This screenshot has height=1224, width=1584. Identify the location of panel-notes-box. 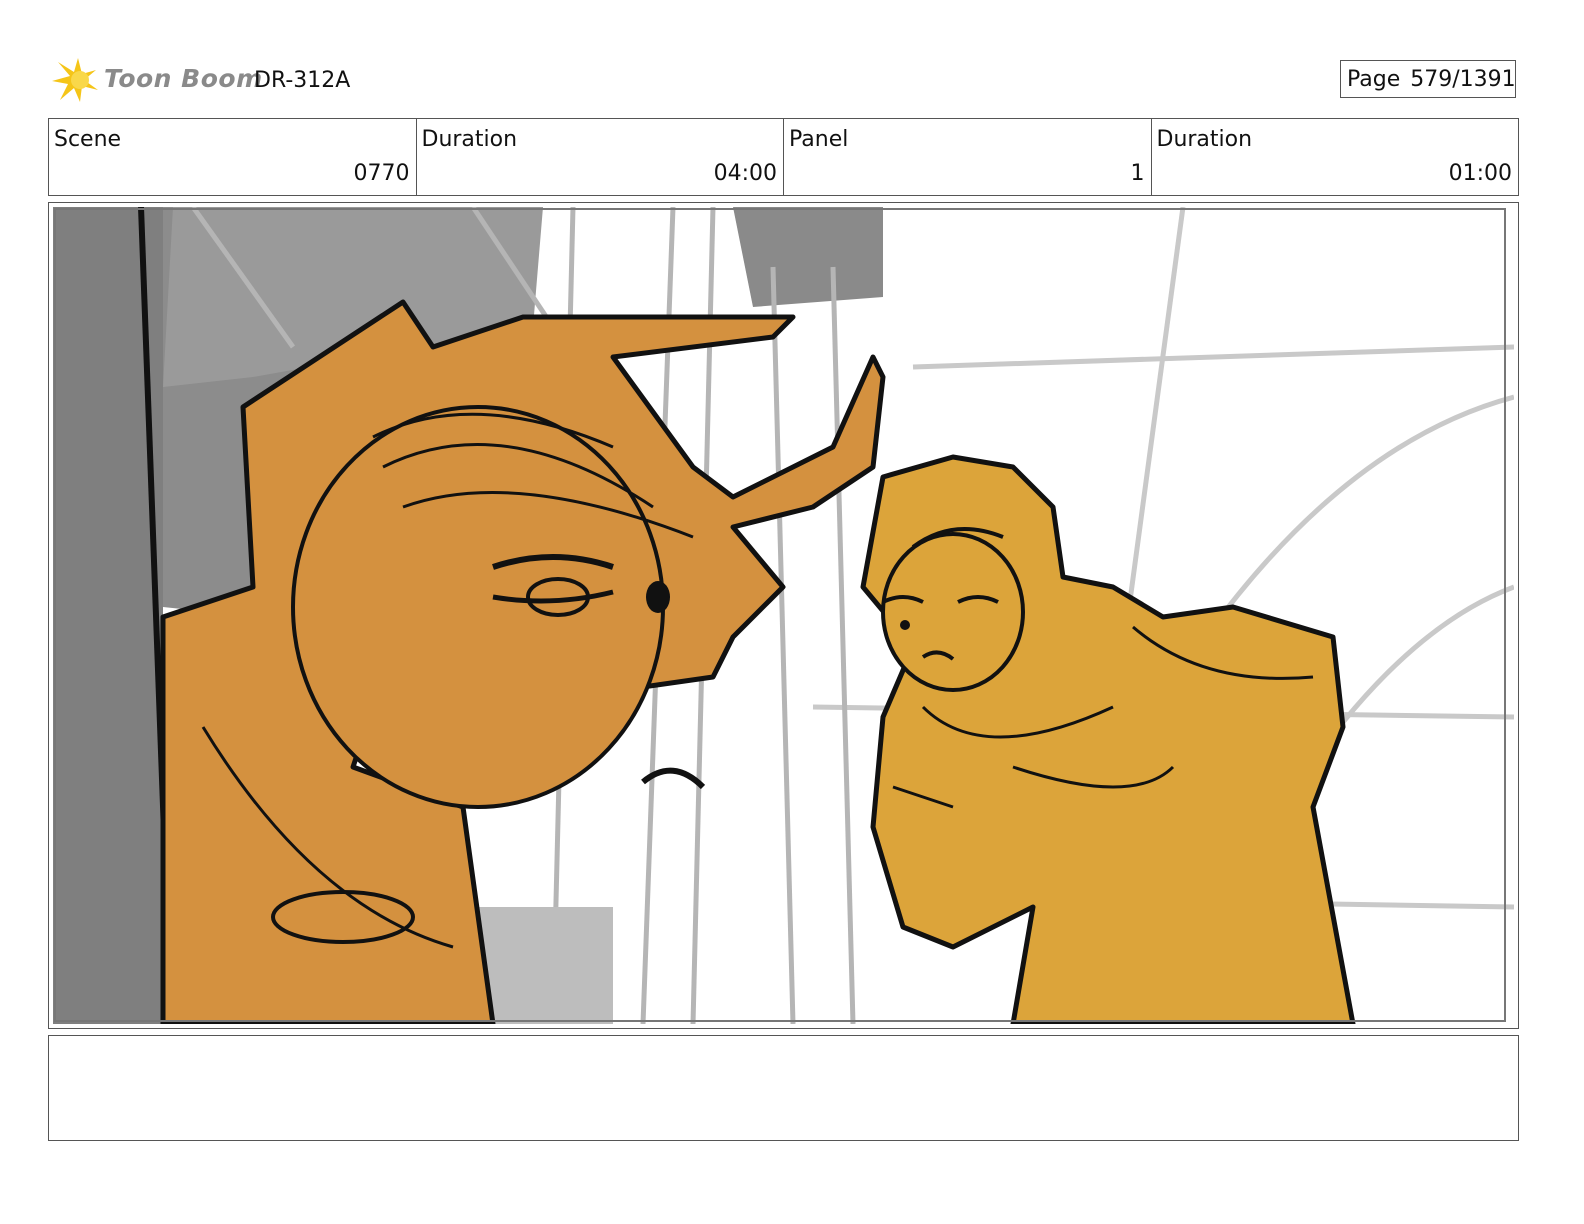
(783, 1088).